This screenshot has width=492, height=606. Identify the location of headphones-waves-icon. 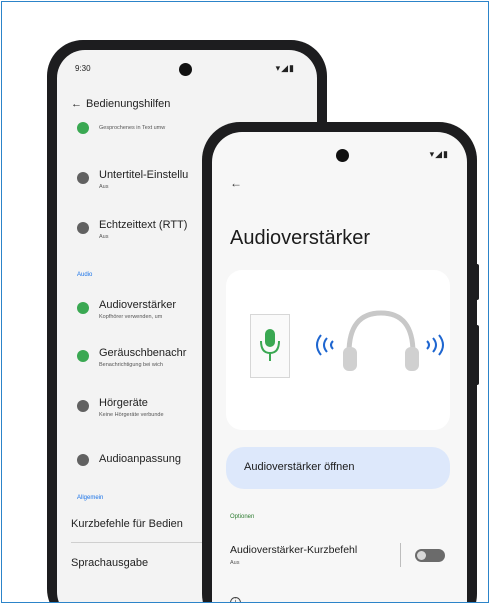
(380, 340).